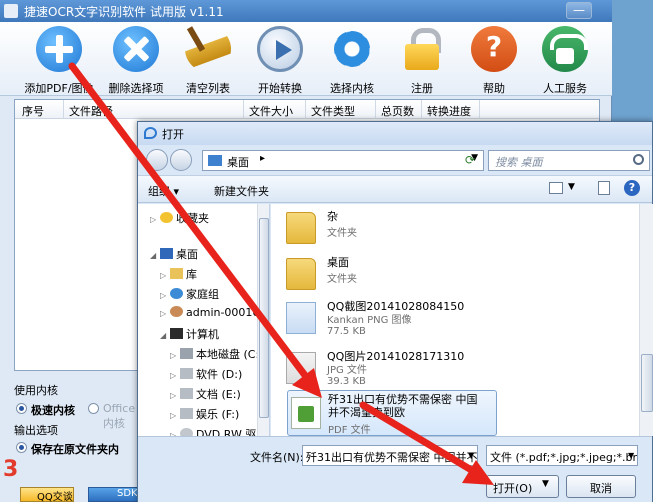 The width and height of the screenshot is (653, 502). What do you see at coordinates (179, 218) in the screenshot?
I see `nav-item-favorites: ▷ 收藏夹` at bounding box center [179, 218].